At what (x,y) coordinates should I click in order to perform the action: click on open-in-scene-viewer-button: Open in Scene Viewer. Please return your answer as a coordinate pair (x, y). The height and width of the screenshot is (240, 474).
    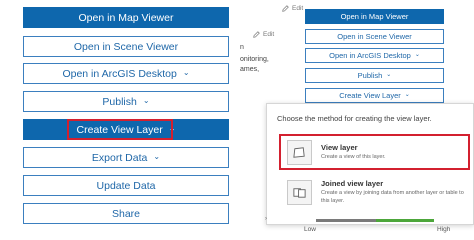
    Looking at the image, I should click on (126, 46).